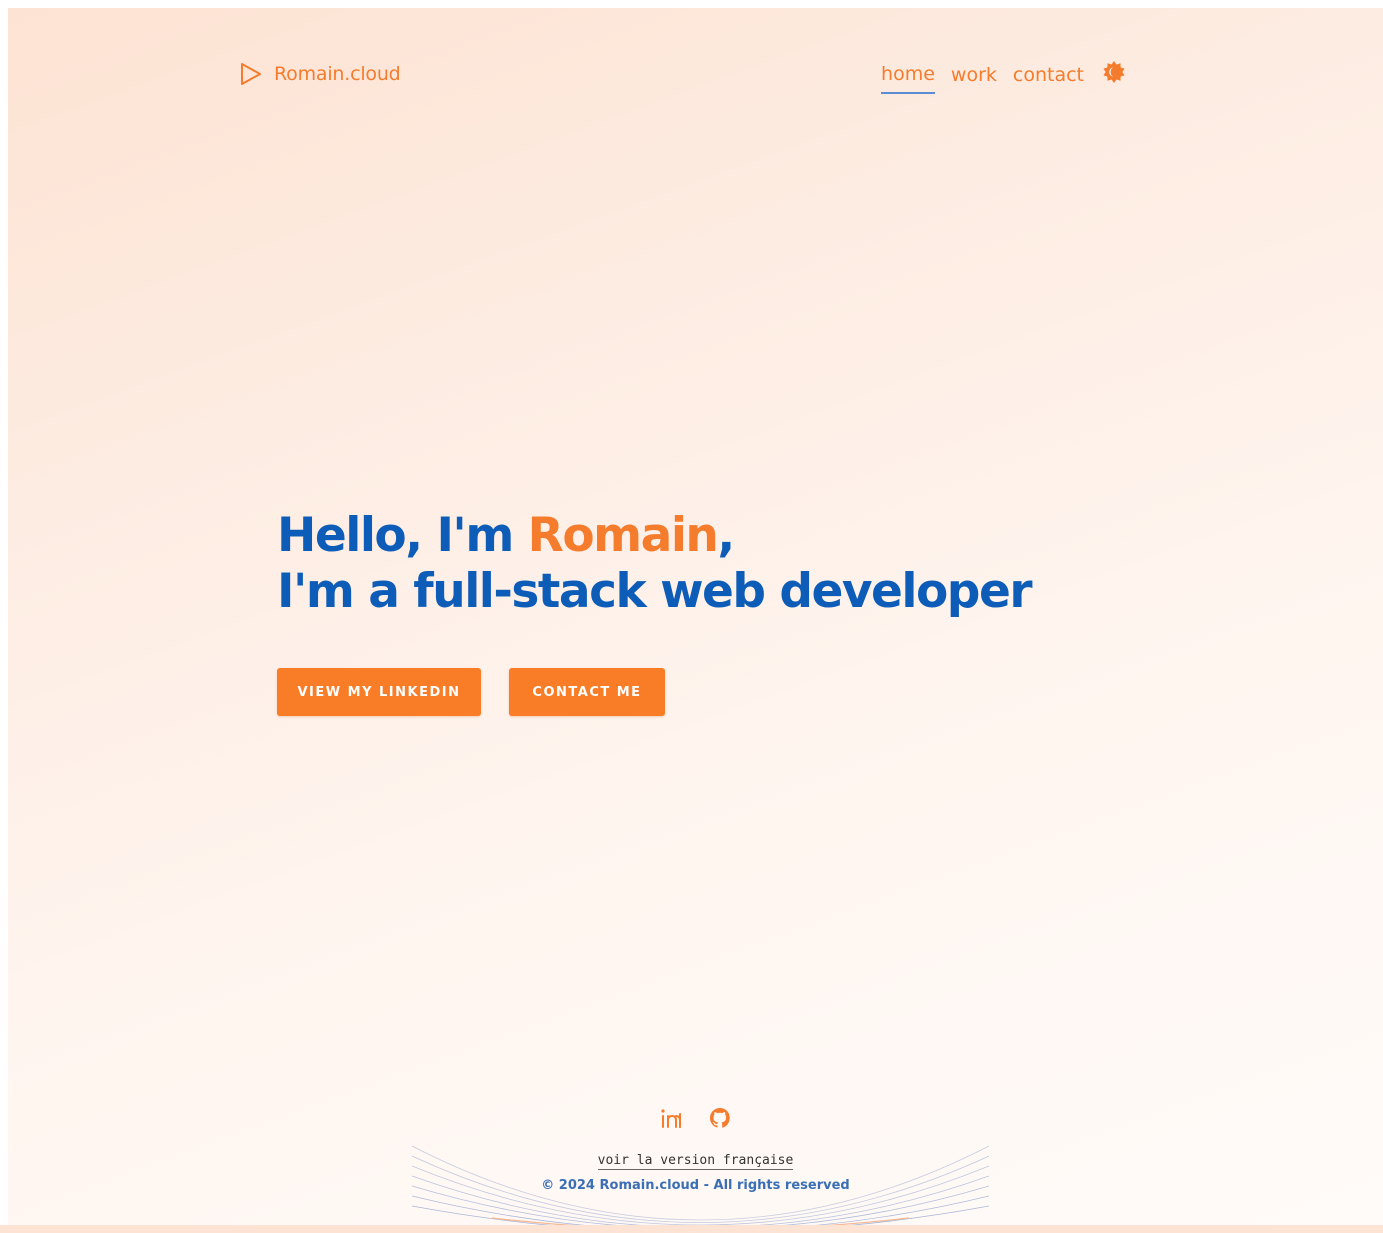 This screenshot has height=1233, width=1383. I want to click on github-link, so click(720, 1120).